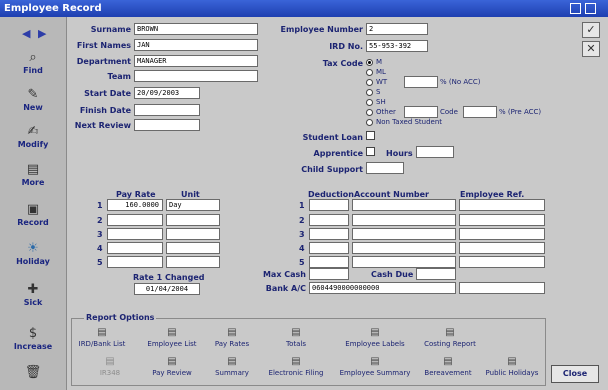 The height and width of the screenshot is (390, 608). Describe the element at coordinates (196, 45) in the screenshot. I see `first-names-field: JAN` at that location.